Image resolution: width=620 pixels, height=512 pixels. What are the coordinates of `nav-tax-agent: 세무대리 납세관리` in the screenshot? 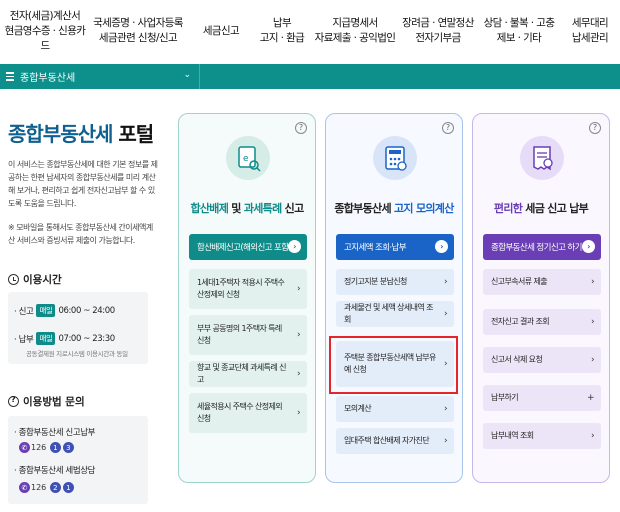 It's located at (590, 31).